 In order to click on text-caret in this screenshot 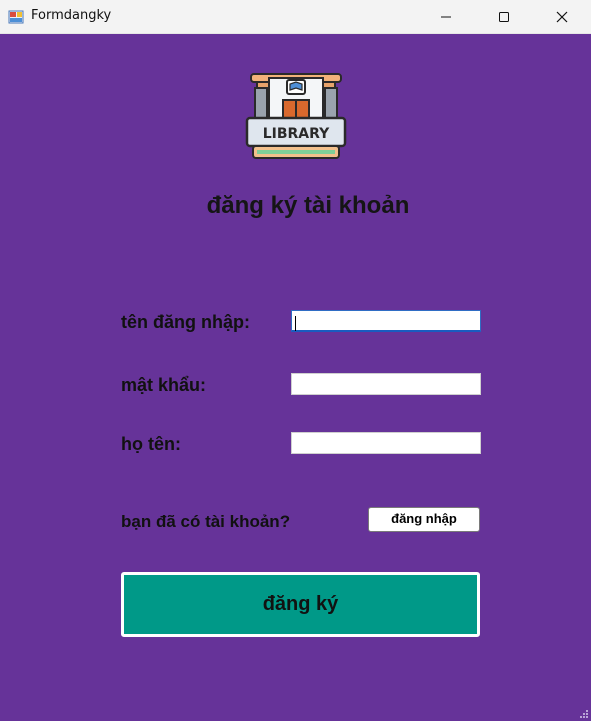, I will do `click(295, 323)`.